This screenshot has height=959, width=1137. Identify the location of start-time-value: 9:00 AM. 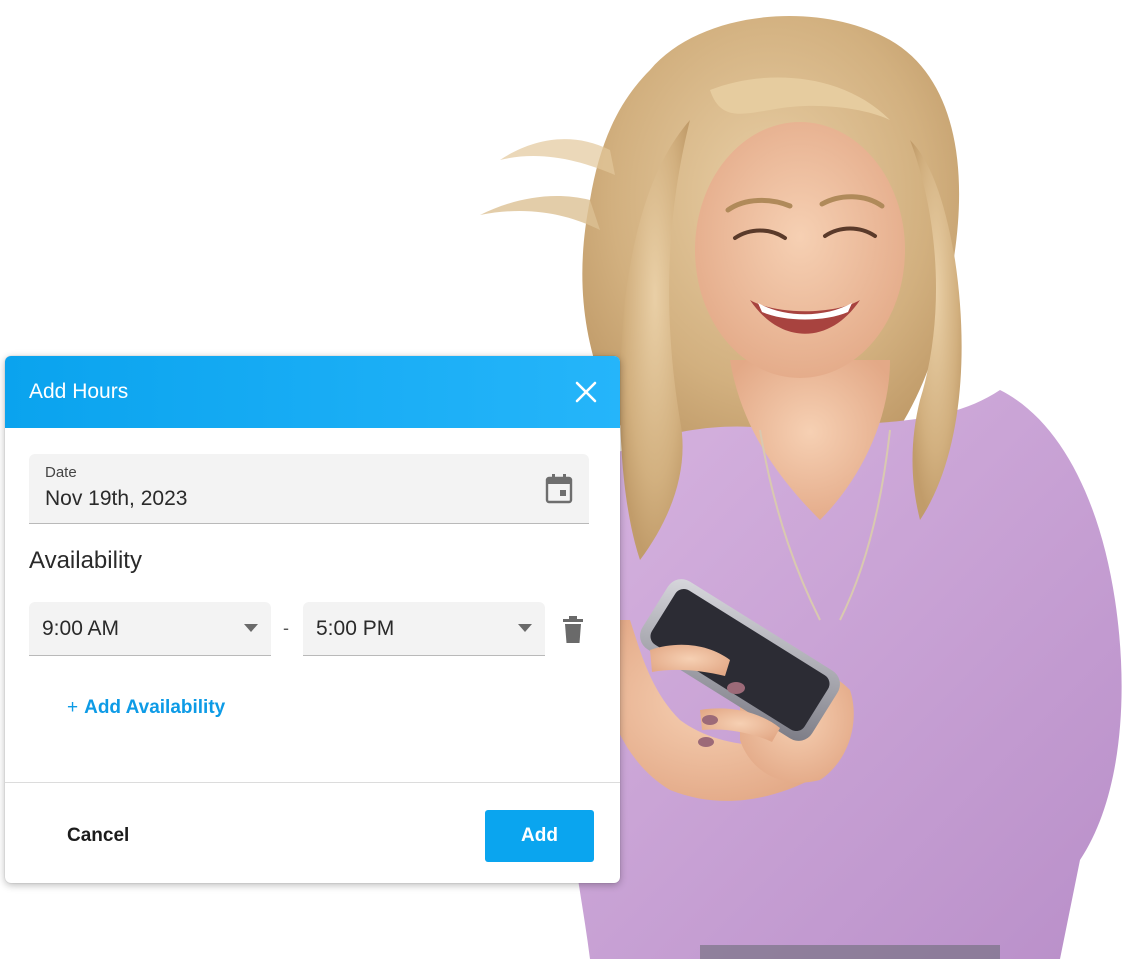
(81, 628).